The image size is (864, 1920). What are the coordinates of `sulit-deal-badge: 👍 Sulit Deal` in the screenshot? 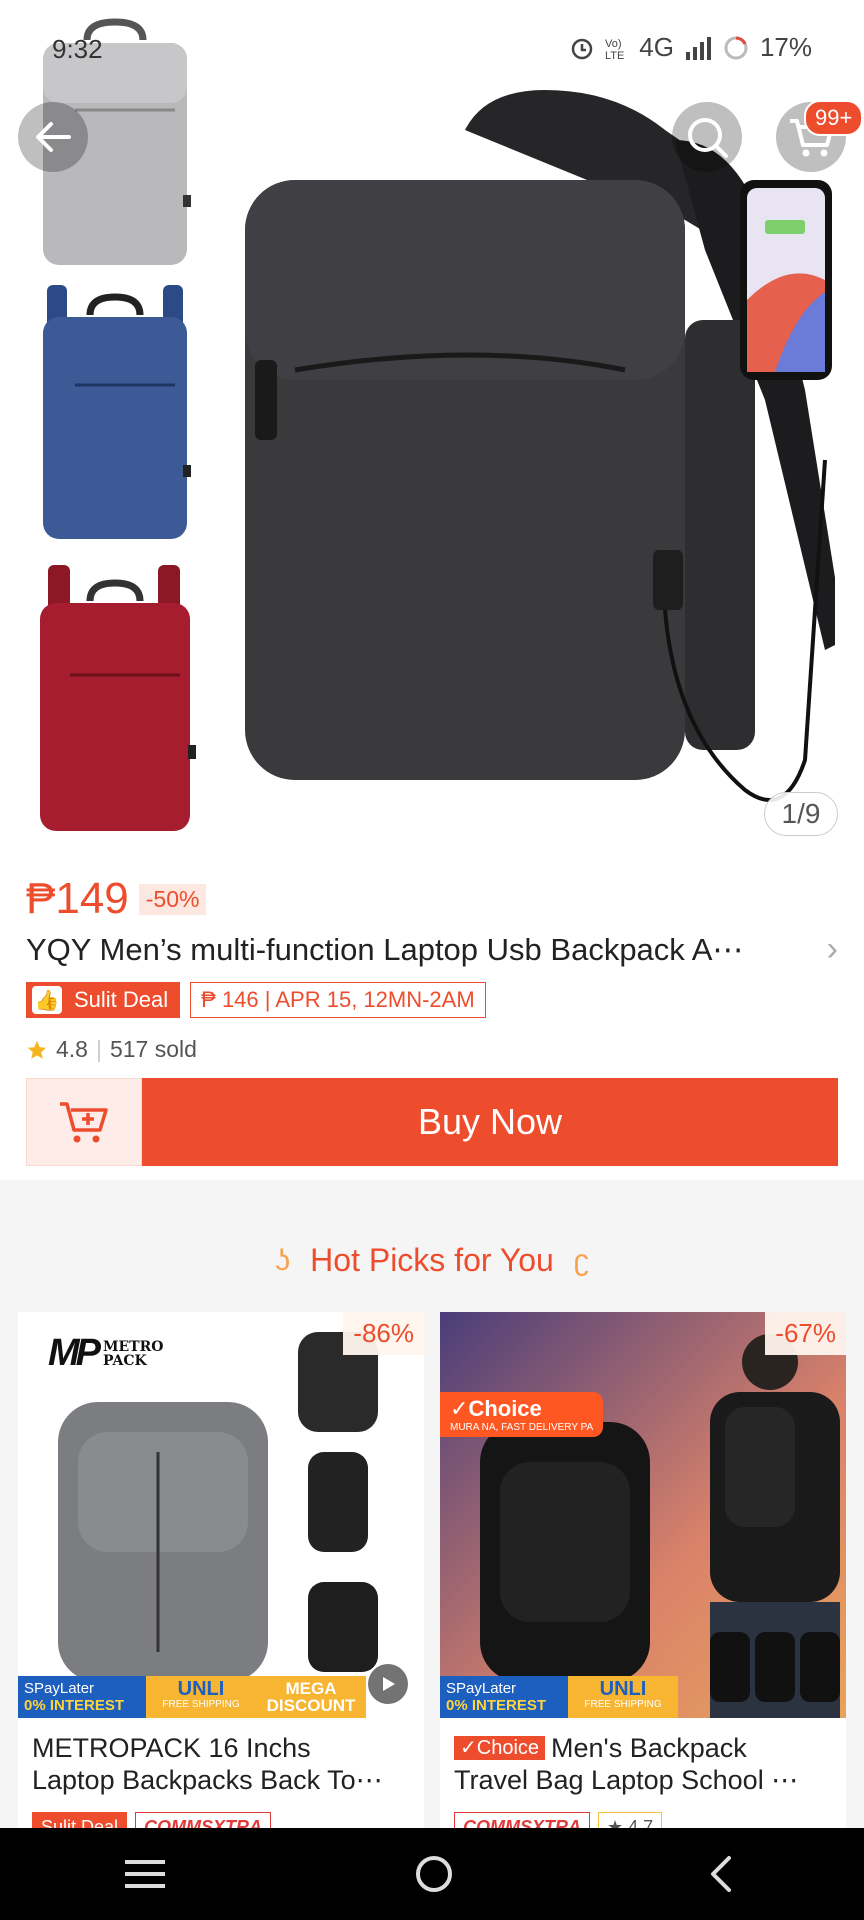 It's located at (103, 1000).